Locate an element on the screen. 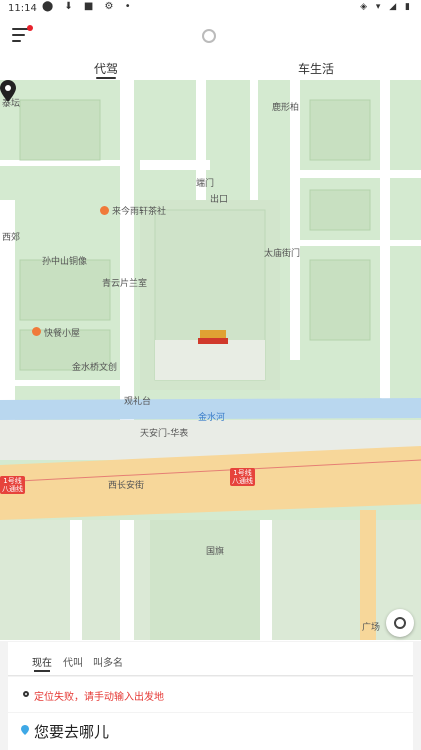  map-label: 快餐小屋 is located at coordinates (62, 334).